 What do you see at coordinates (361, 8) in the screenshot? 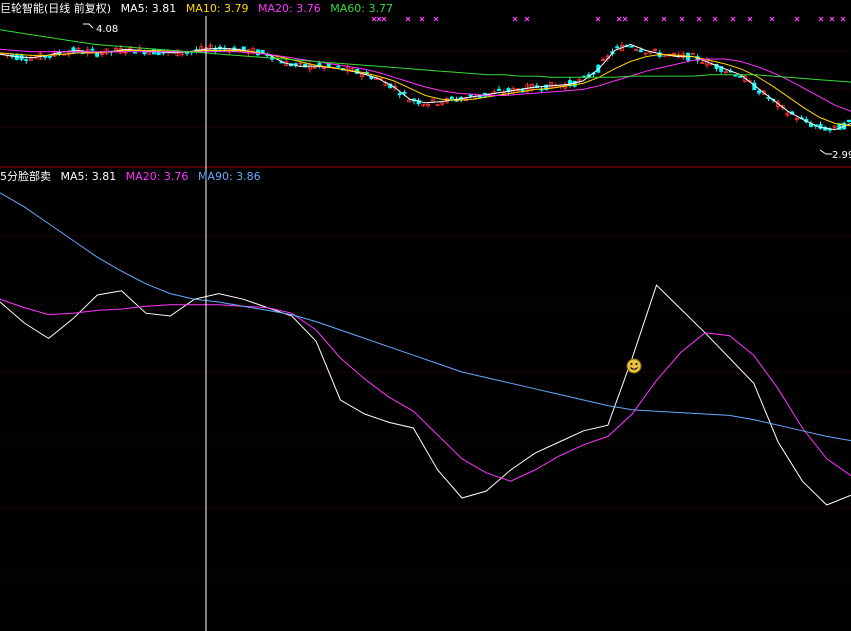
I see `ma60-label: MA60: 3.77` at bounding box center [361, 8].